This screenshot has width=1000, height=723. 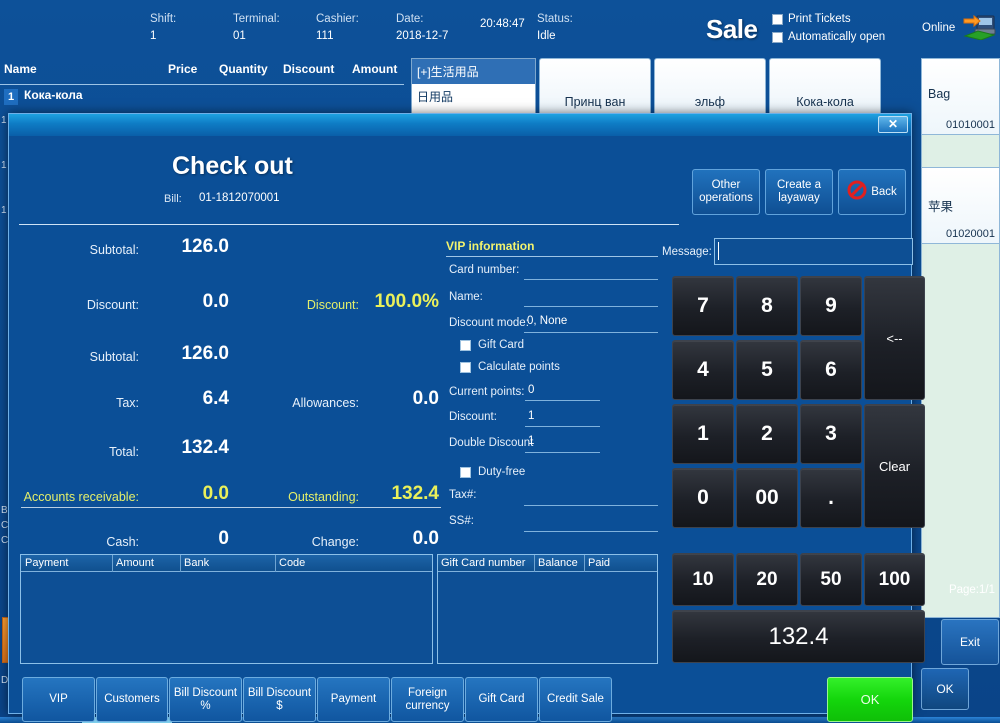 What do you see at coordinates (410, 19) in the screenshot?
I see `header-label-date: Date:` at bounding box center [410, 19].